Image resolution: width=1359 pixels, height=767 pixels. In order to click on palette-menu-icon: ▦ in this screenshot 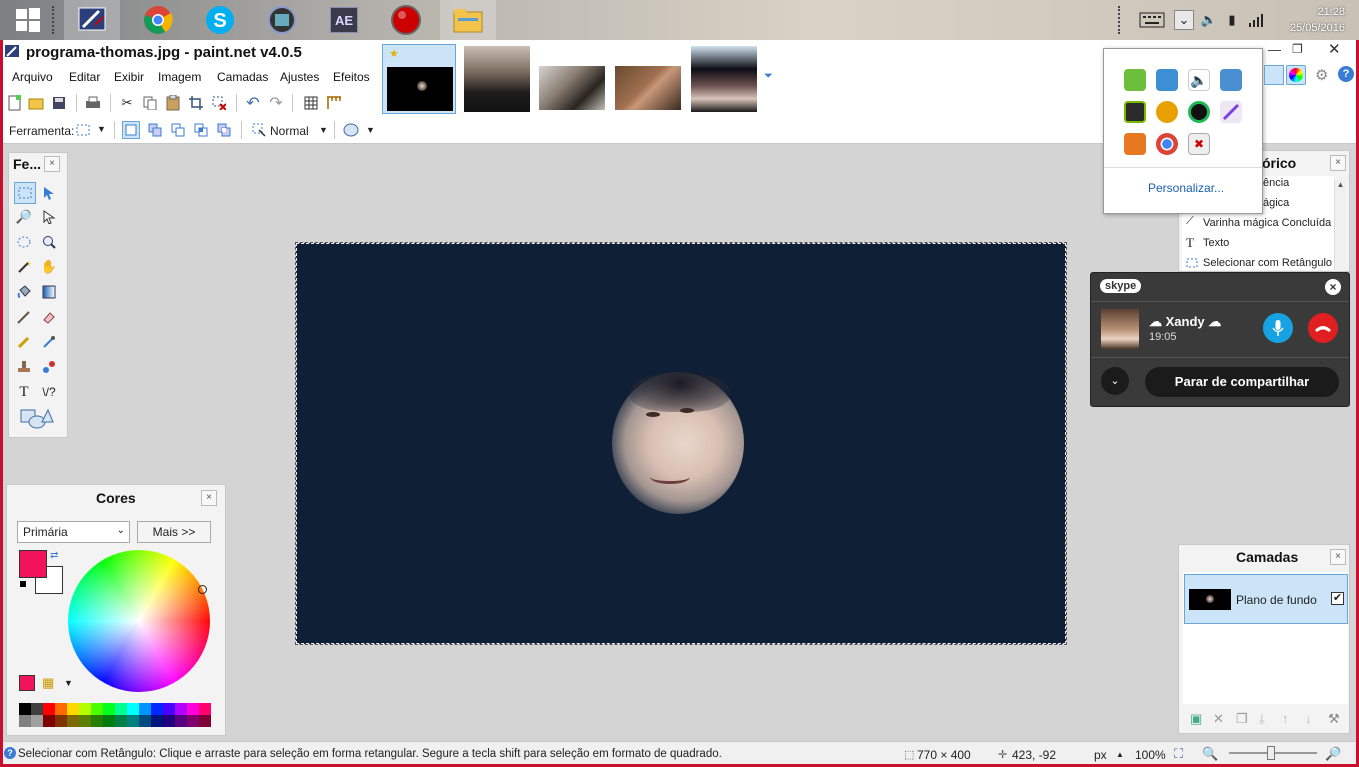, I will do `click(48, 683)`.